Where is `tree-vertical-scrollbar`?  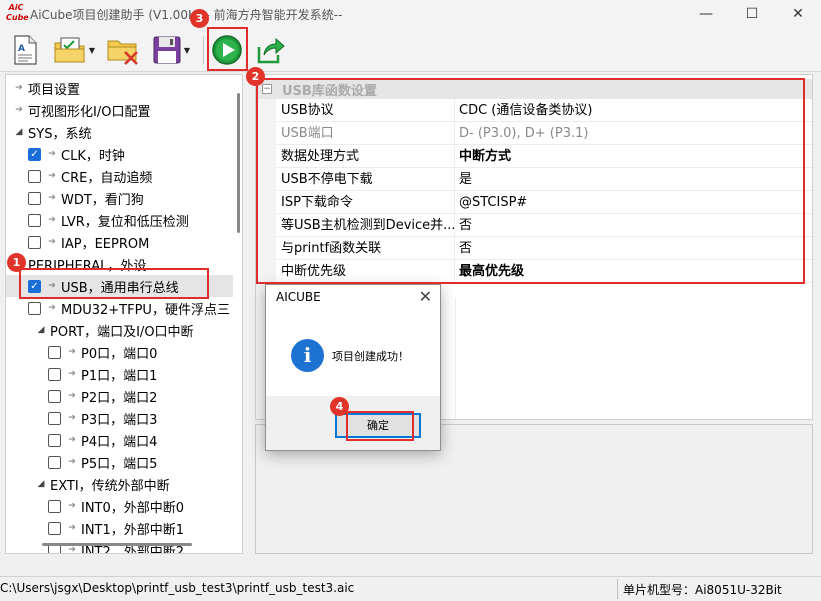
tree-vertical-scrollbar is located at coordinates (238, 314).